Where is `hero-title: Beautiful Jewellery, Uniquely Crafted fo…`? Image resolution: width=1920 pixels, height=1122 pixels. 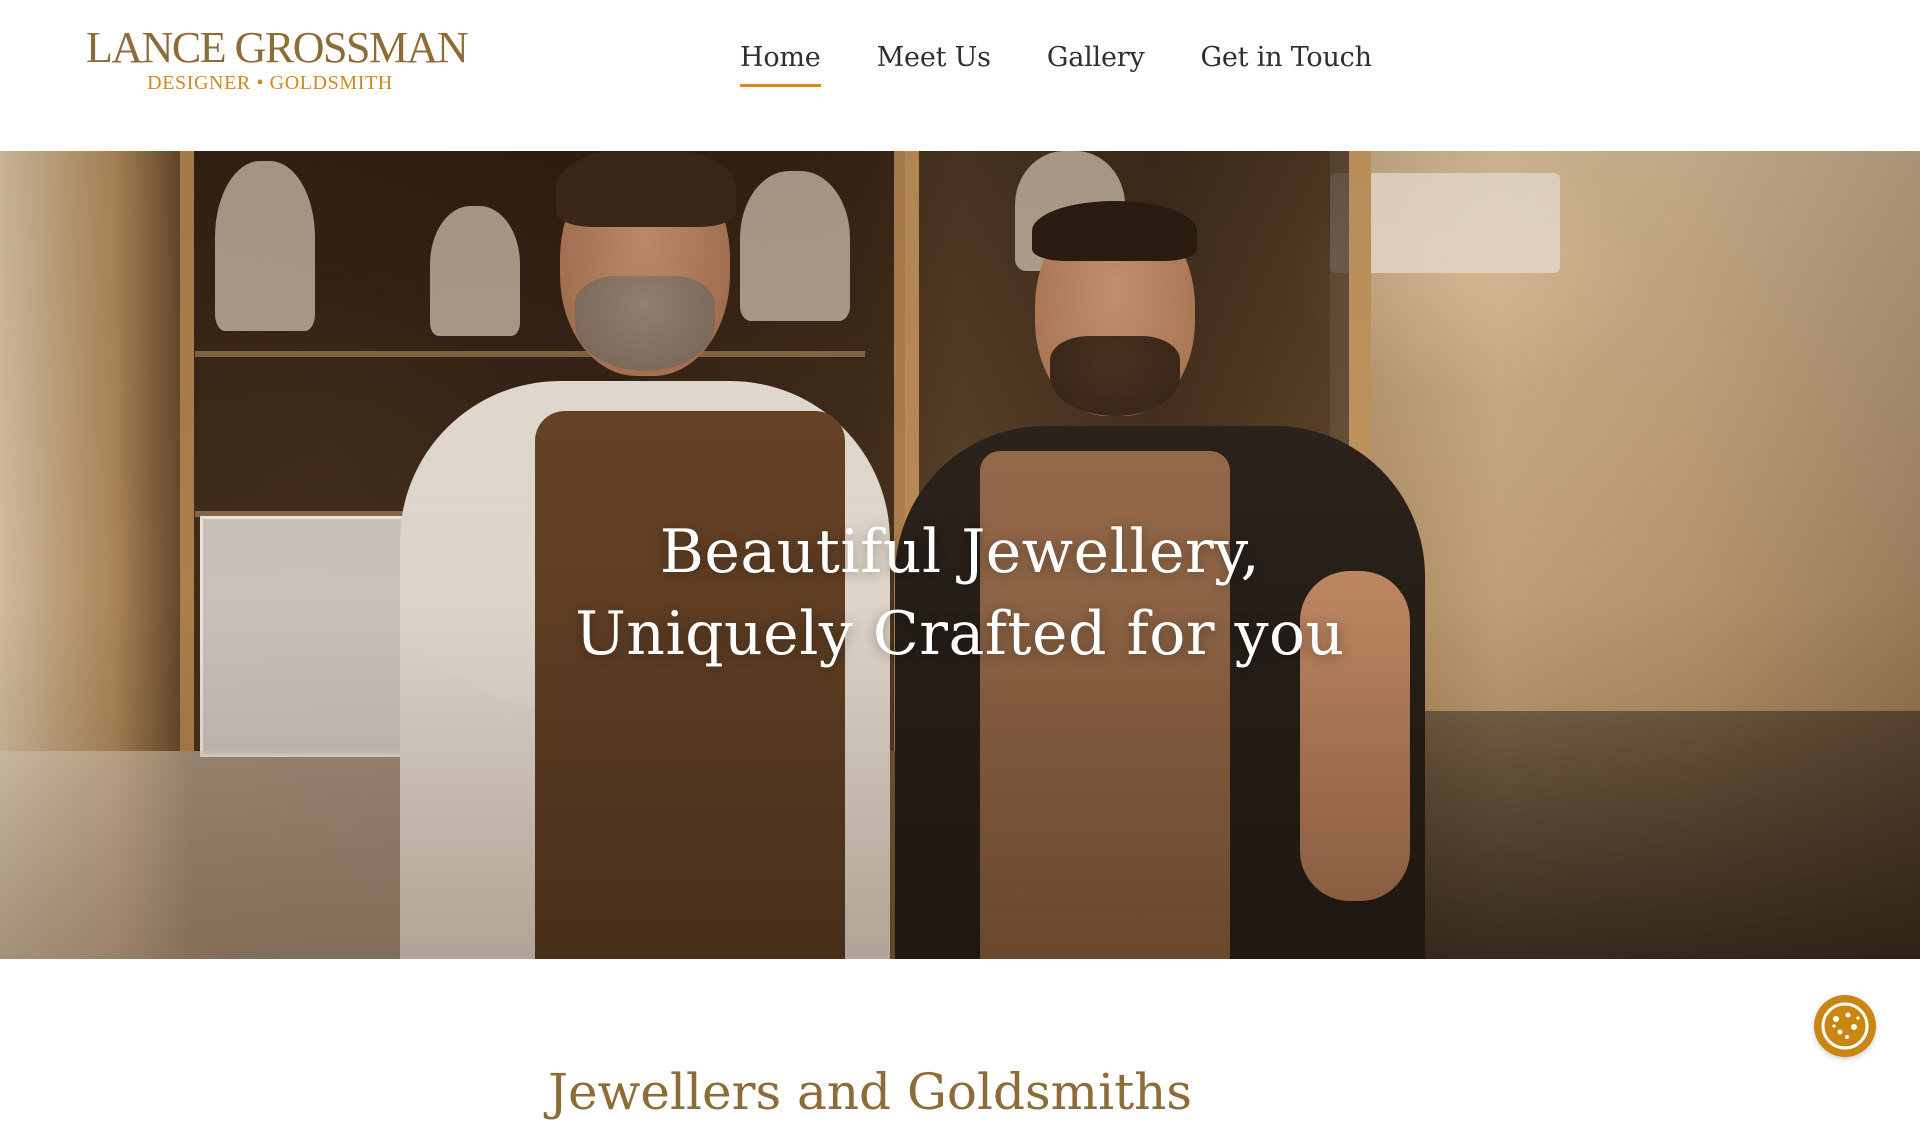
hero-title: Beautiful Jewellery, Uniquely Crafted fo… is located at coordinates (960, 593).